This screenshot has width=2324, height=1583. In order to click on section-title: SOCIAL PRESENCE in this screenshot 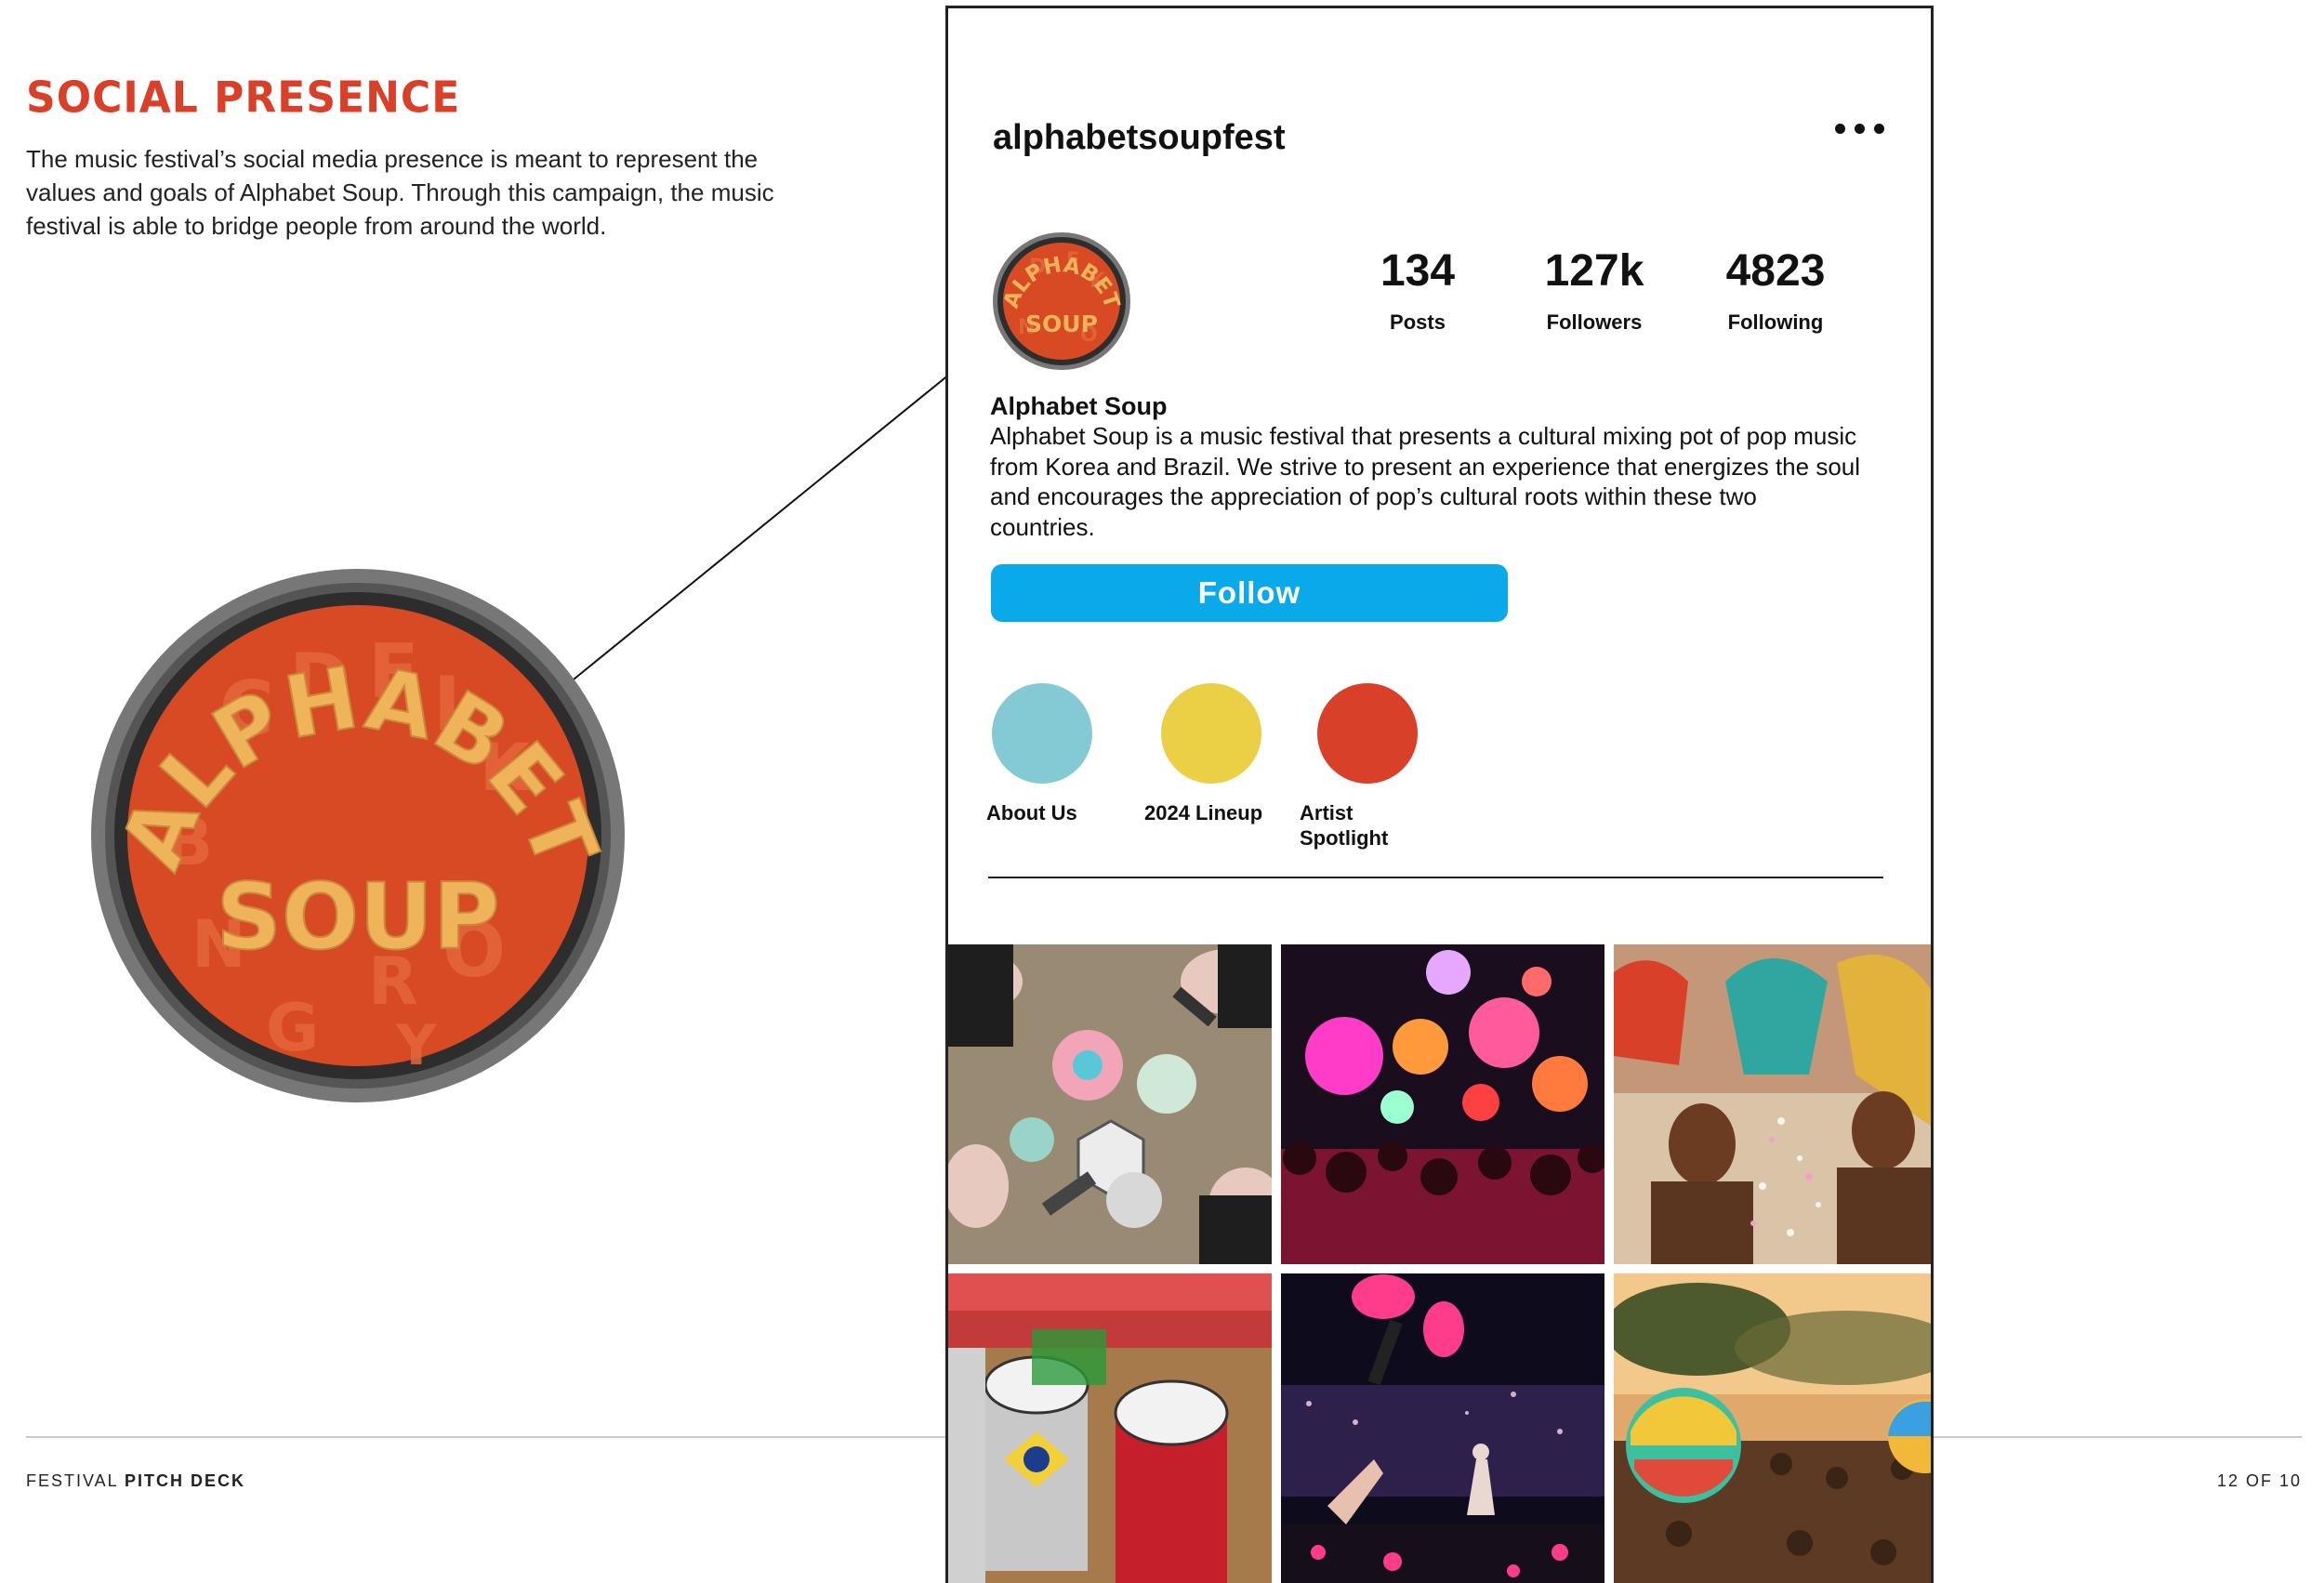, I will do `click(243, 98)`.